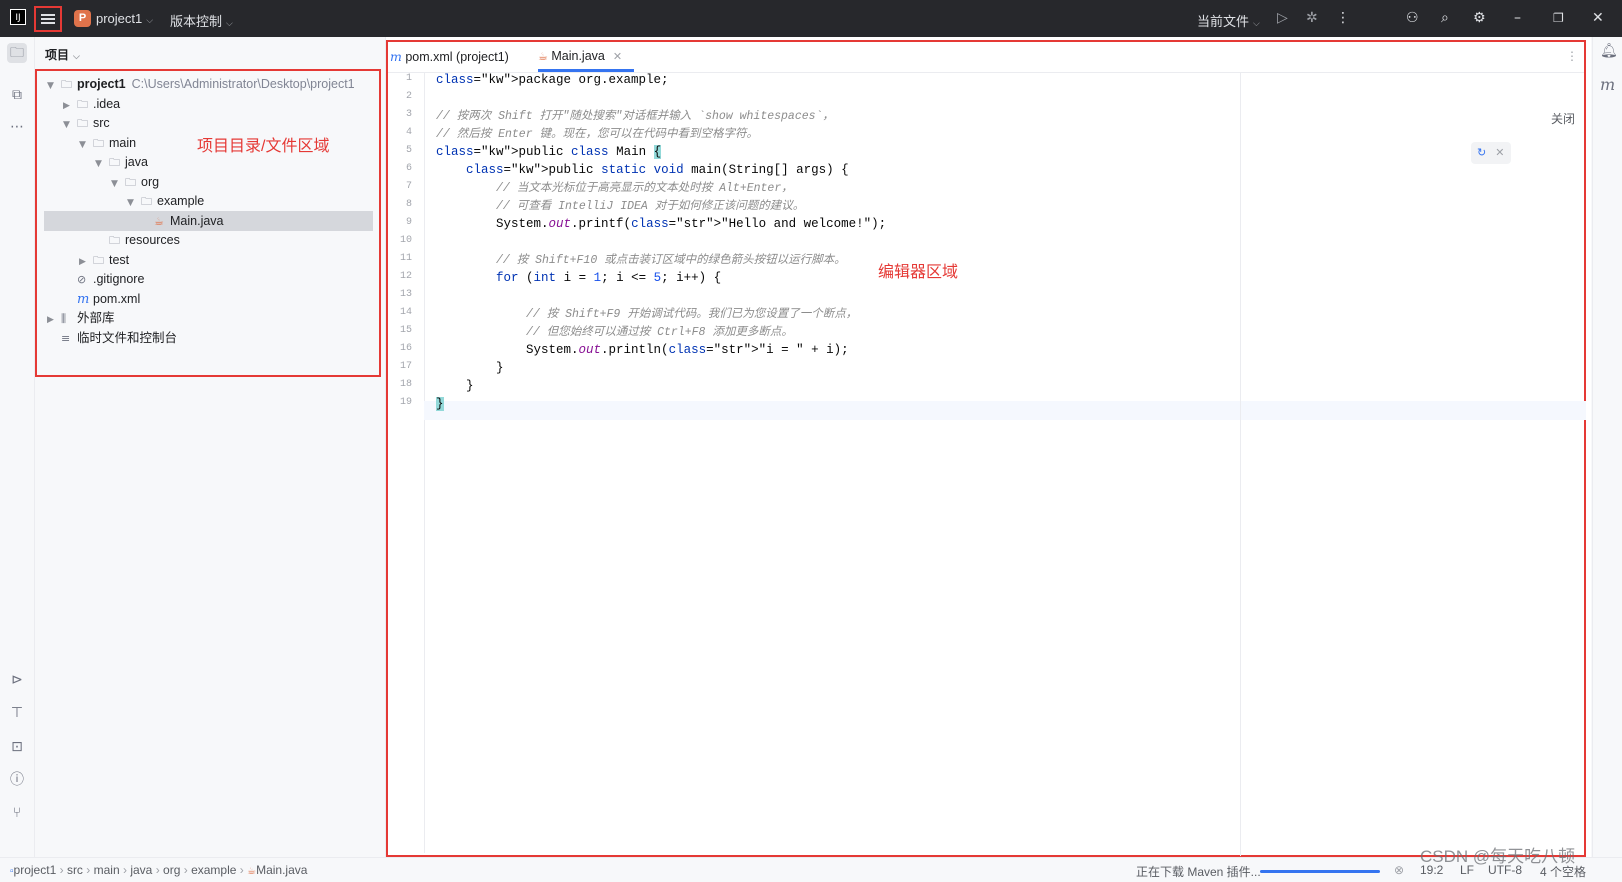  Describe the element at coordinates (1445, 18) in the screenshot. I see `search-icon: ⌕` at that location.